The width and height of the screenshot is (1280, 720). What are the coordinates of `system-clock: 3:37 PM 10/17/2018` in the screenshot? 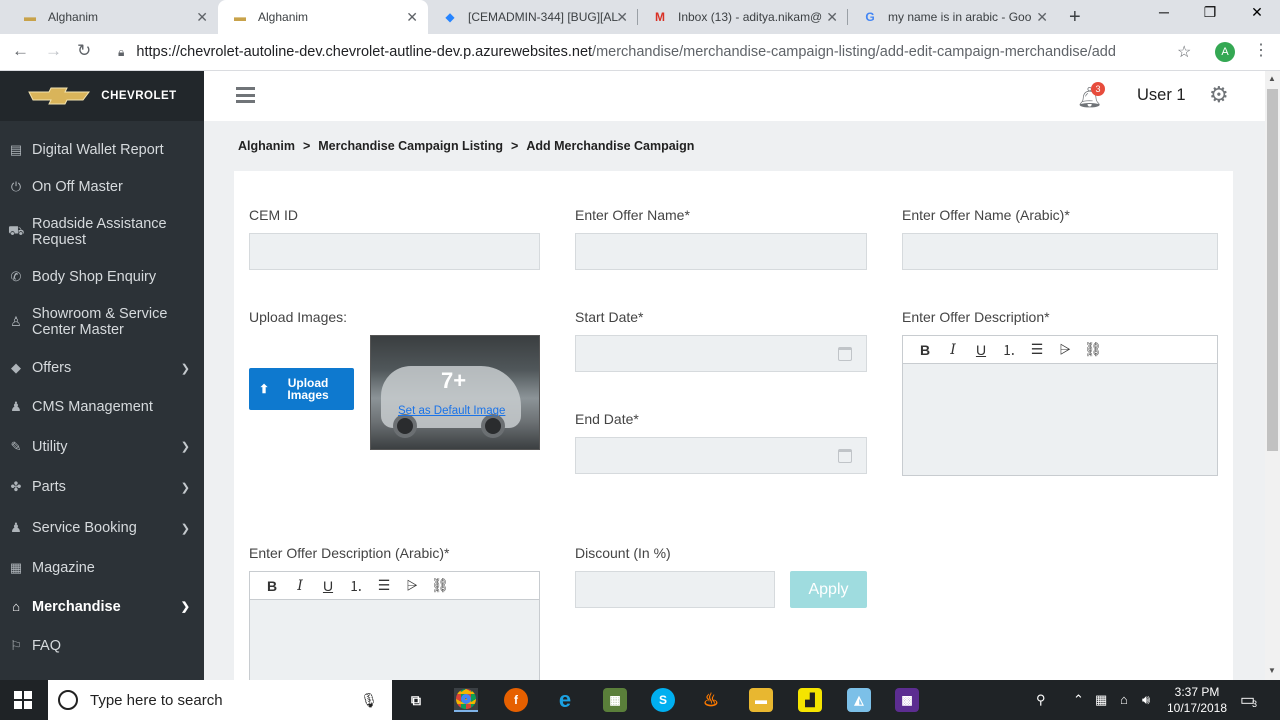 It's located at (1197, 700).